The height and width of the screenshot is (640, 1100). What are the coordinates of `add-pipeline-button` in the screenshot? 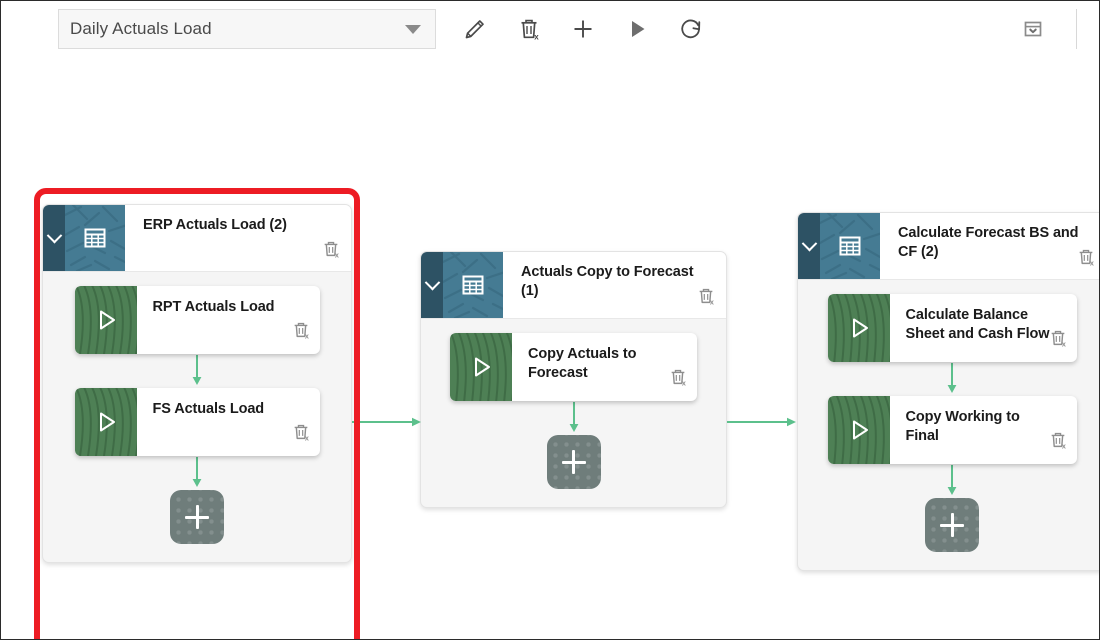 It's located at (583, 29).